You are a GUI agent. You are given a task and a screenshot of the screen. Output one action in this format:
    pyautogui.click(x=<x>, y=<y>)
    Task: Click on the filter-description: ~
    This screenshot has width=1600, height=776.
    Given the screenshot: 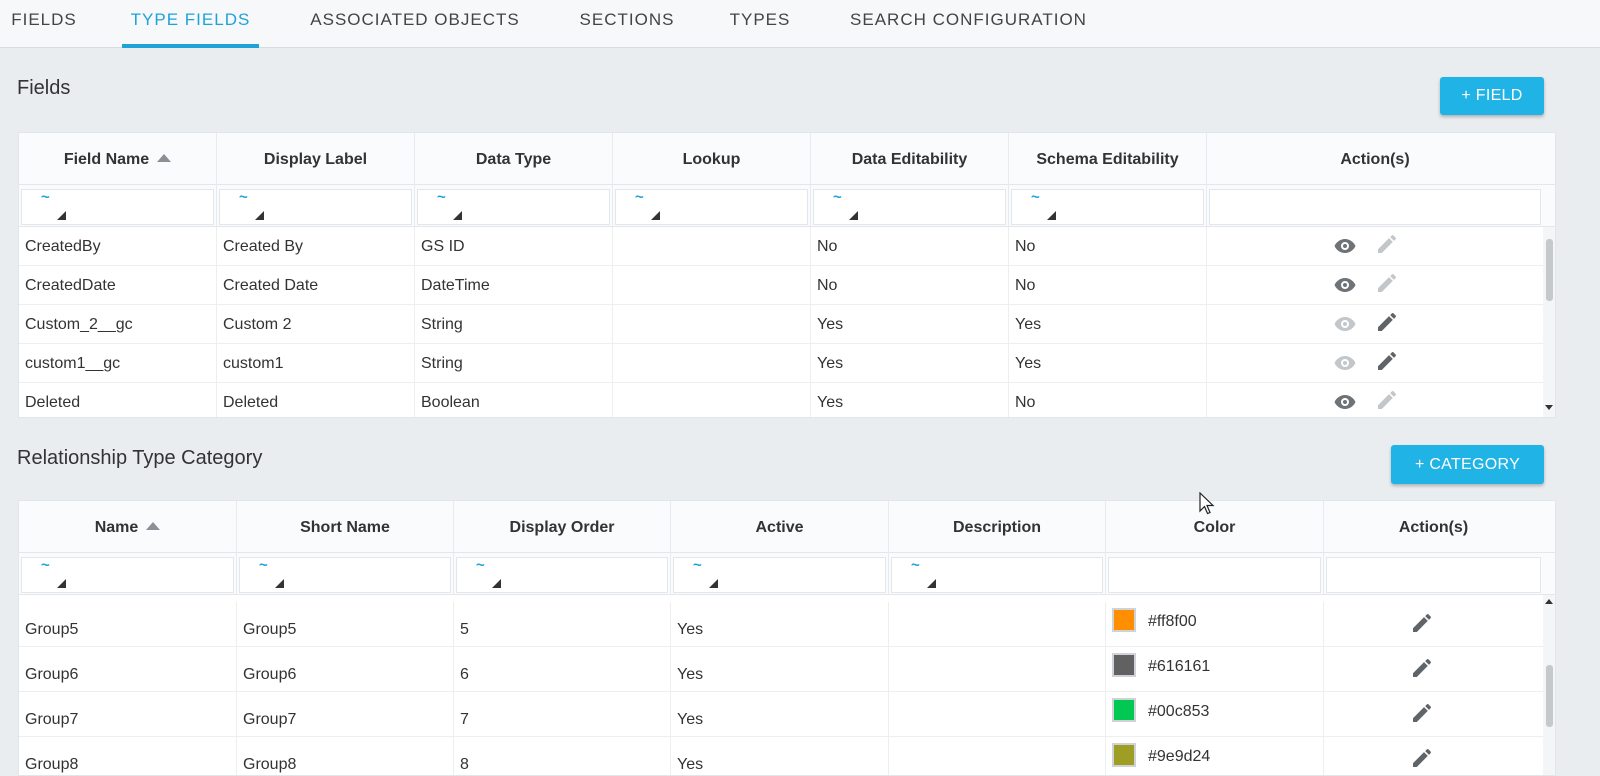 What is the action you would take?
    pyautogui.click(x=997, y=574)
    